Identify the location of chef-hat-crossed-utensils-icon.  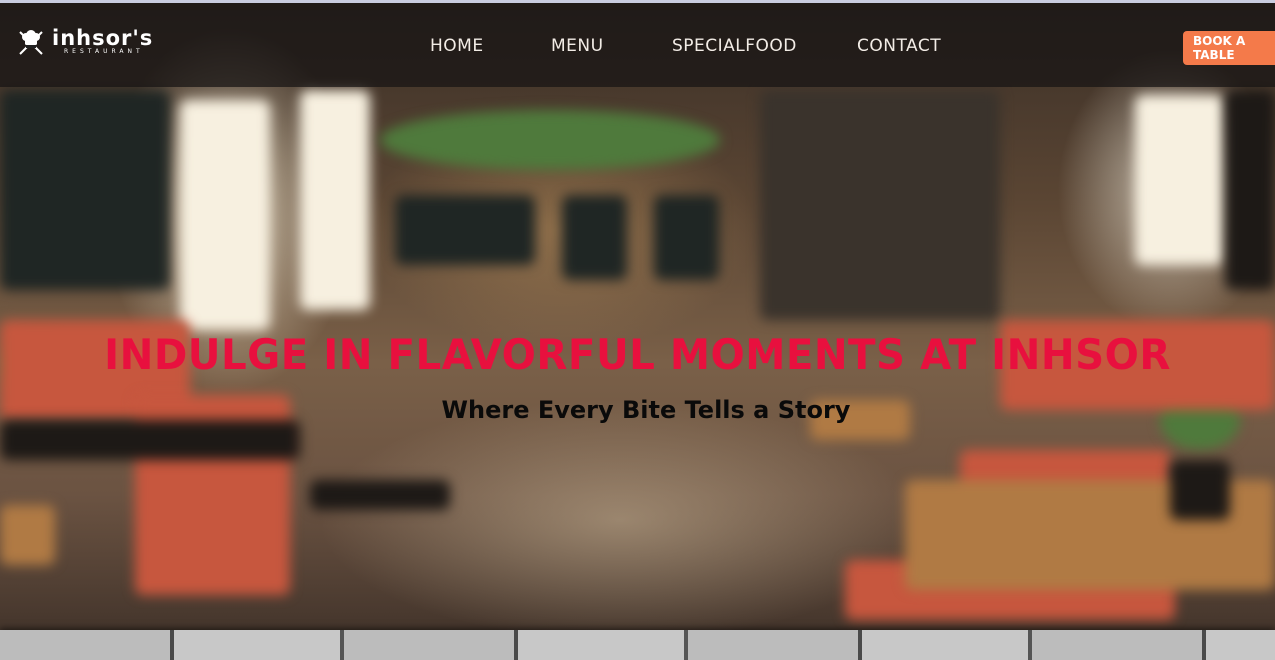
(31, 42).